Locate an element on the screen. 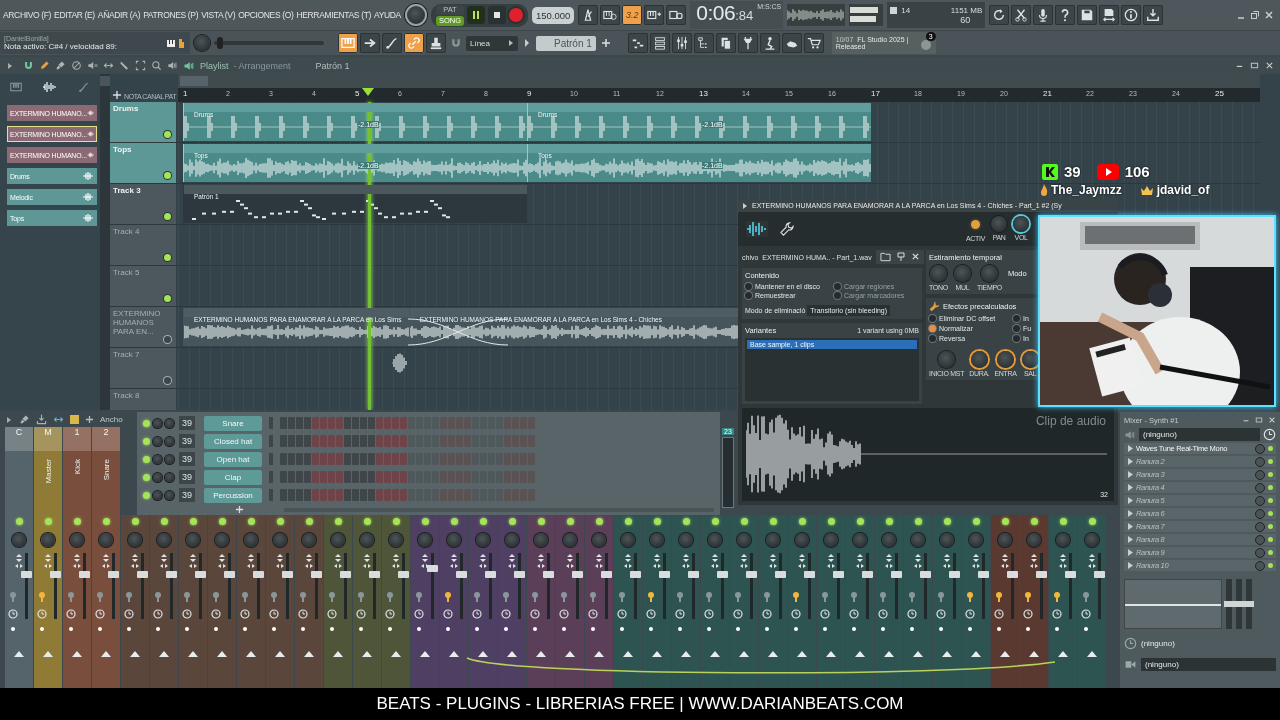 The image size is (1280, 720). follower-count: 39 is located at coordinates (1072, 171).